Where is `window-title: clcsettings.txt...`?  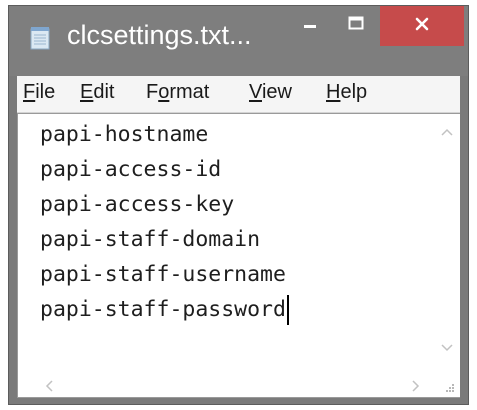
window-title: clcsettings.txt... is located at coordinates (159, 35).